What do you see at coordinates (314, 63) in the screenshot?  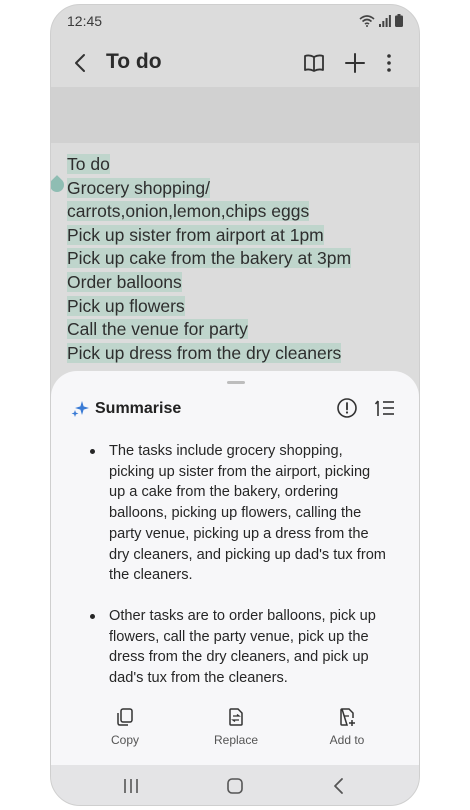 I see `reading-mode-icon` at bounding box center [314, 63].